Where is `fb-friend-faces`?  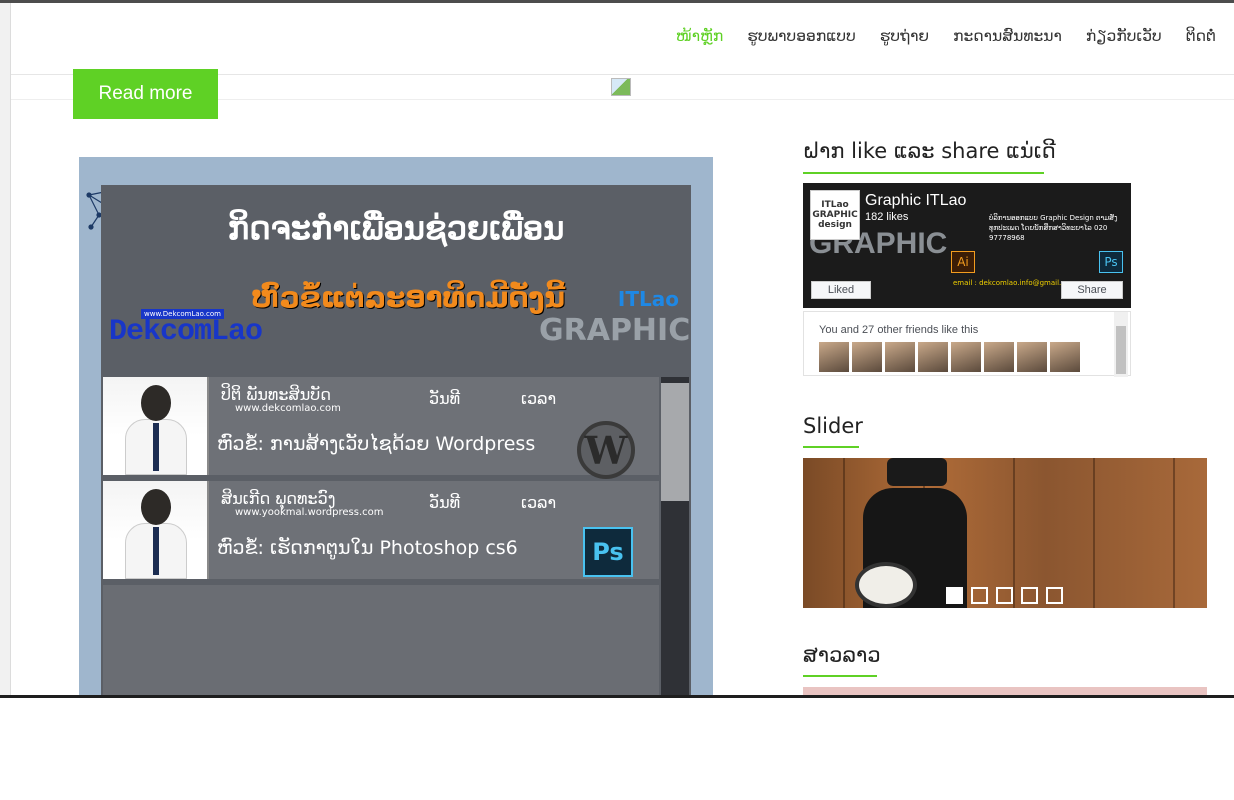
fb-friend-faces is located at coordinates (949, 357).